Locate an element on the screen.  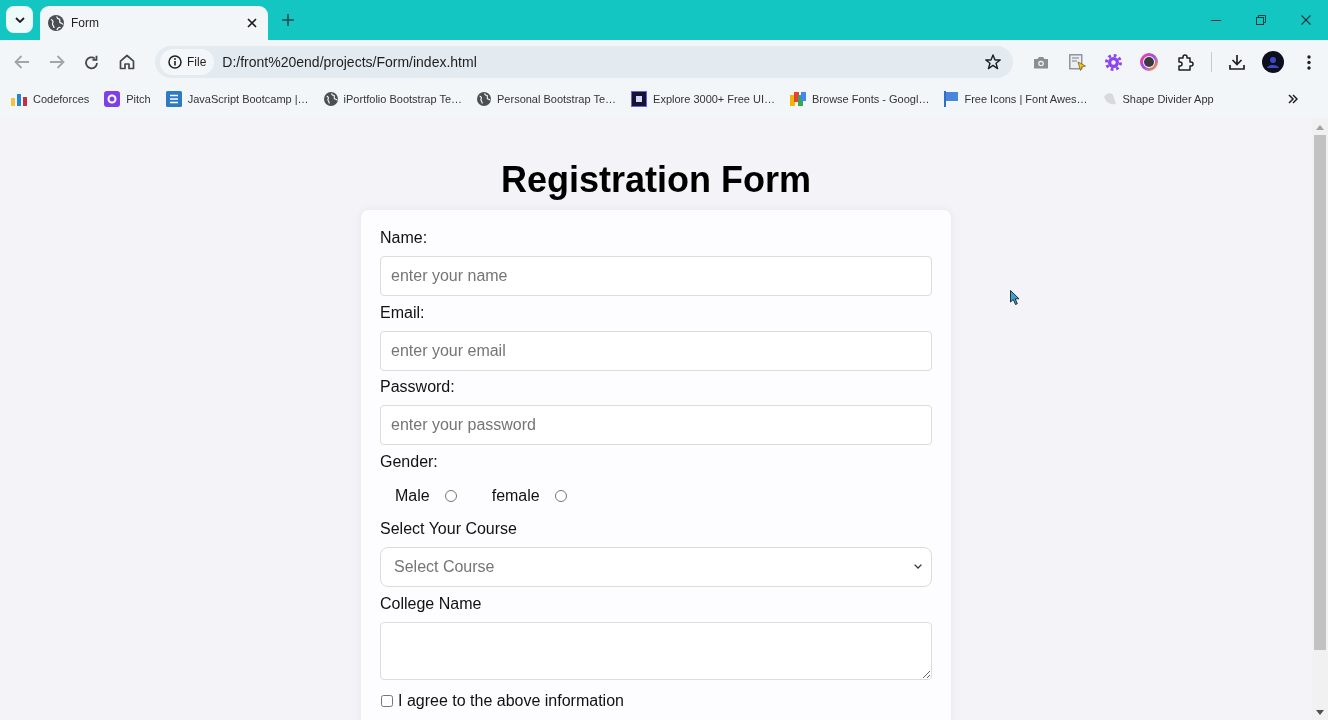
down-arrow-icon is located at coordinates (1320, 712).